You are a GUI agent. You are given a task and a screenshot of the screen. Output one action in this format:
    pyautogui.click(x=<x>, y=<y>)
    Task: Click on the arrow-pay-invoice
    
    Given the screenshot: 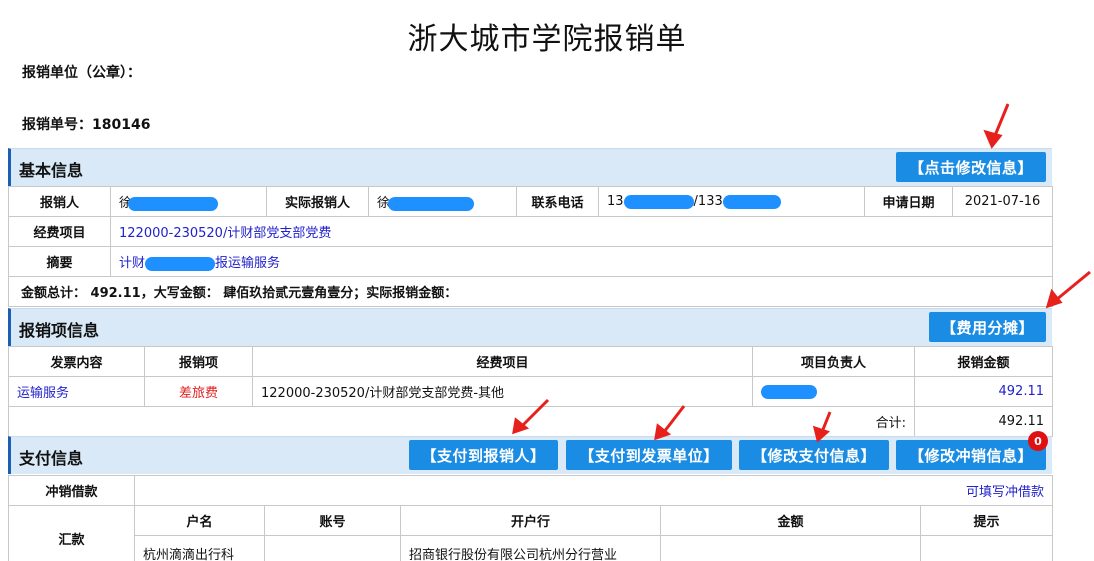 What is the action you would take?
    pyautogui.click(x=674, y=419)
    